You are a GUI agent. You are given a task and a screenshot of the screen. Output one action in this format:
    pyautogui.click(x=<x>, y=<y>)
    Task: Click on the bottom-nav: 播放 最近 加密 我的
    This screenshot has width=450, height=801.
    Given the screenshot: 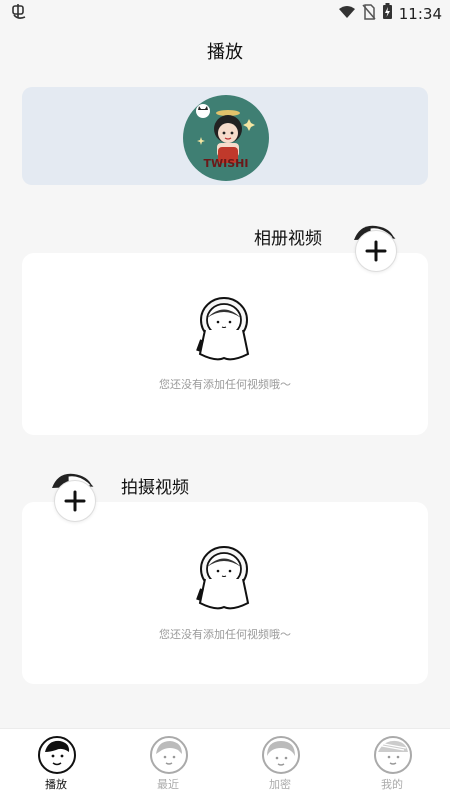 What is the action you would take?
    pyautogui.click(x=225, y=764)
    